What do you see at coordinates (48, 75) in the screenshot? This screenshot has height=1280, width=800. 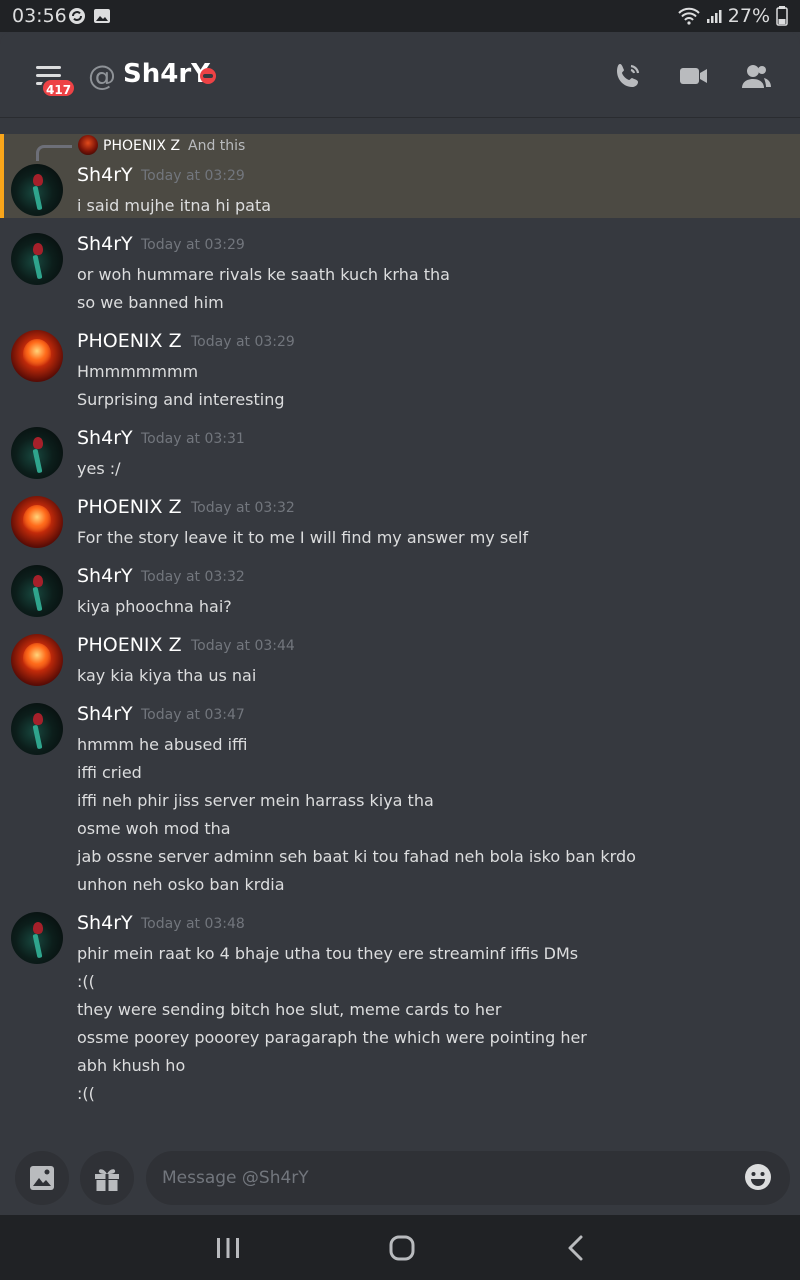 I see `menu-icon-bar` at bounding box center [48, 75].